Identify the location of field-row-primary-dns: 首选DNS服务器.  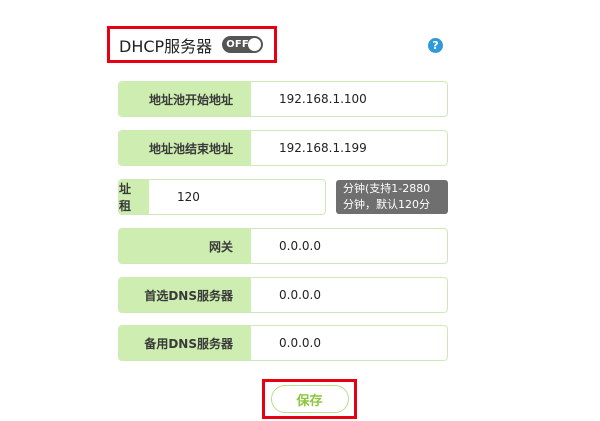
(283, 295).